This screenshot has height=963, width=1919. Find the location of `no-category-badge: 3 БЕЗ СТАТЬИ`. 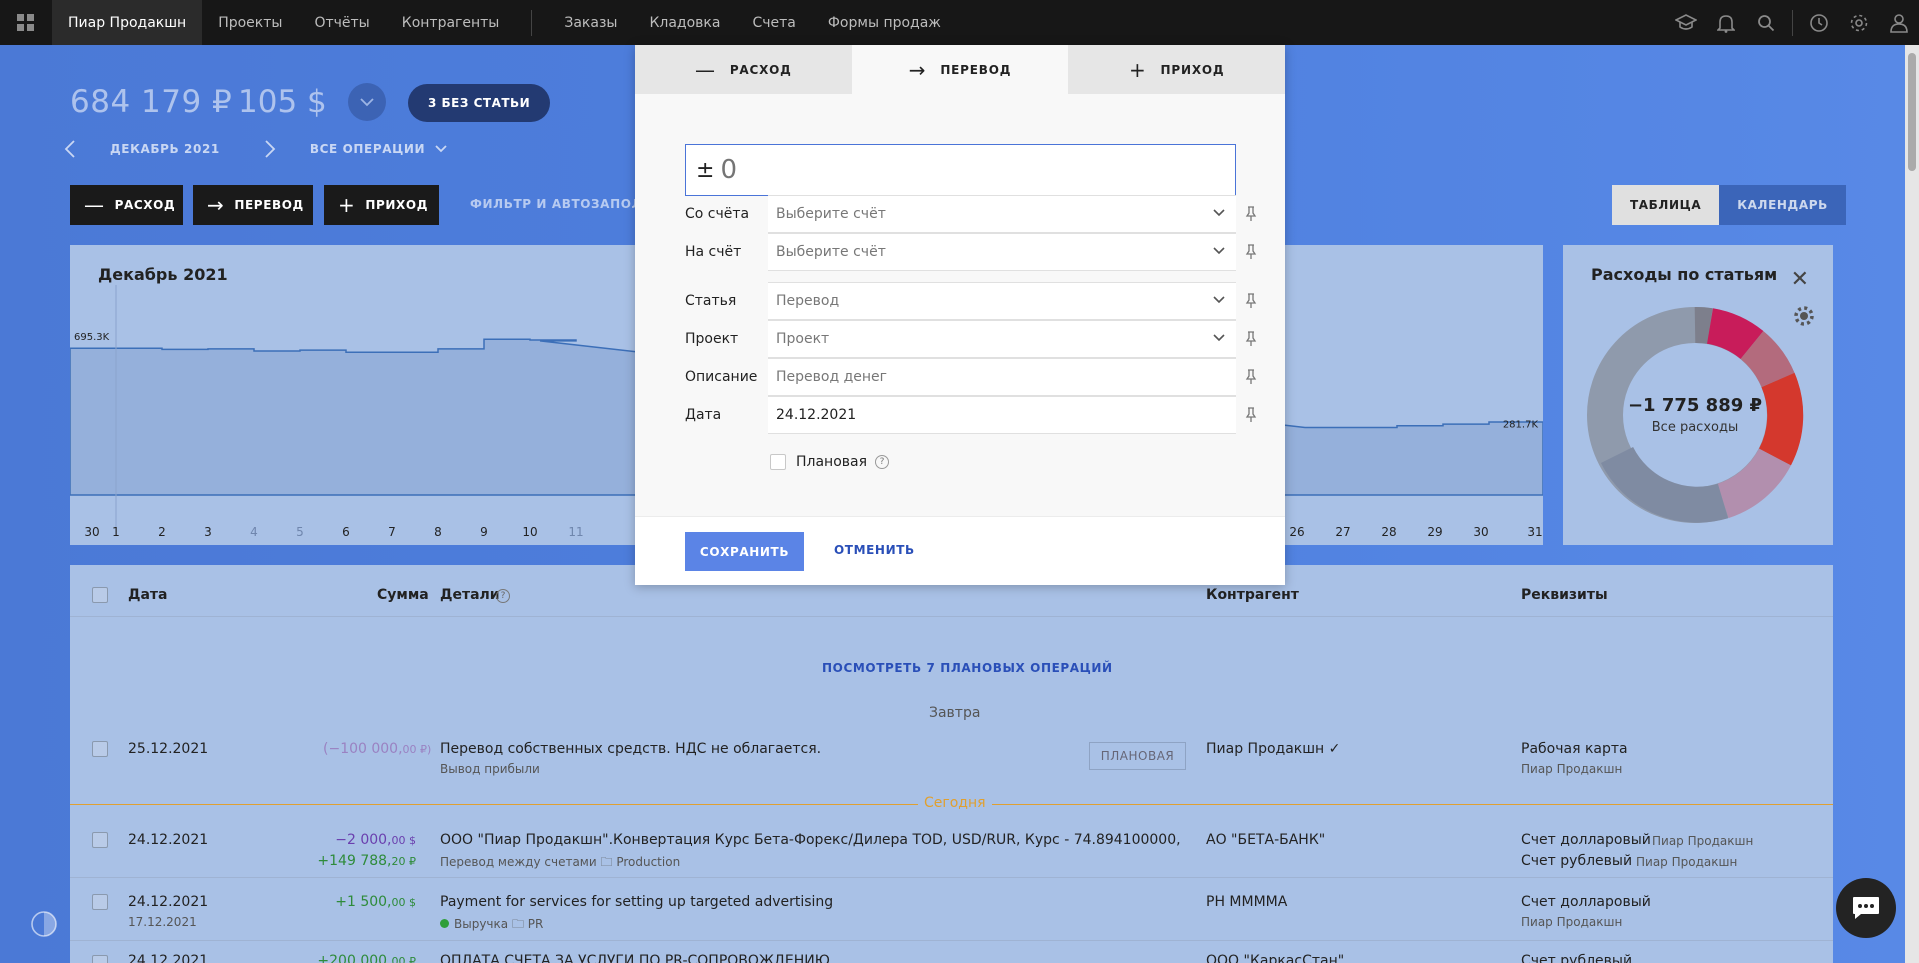

no-category-badge: 3 БЕЗ СТАТЬИ is located at coordinates (479, 103).